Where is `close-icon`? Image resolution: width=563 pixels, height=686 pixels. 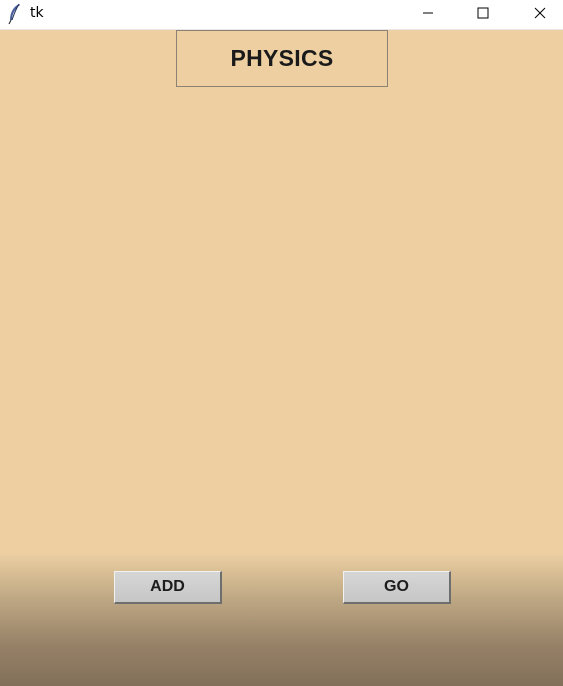 close-icon is located at coordinates (540, 15).